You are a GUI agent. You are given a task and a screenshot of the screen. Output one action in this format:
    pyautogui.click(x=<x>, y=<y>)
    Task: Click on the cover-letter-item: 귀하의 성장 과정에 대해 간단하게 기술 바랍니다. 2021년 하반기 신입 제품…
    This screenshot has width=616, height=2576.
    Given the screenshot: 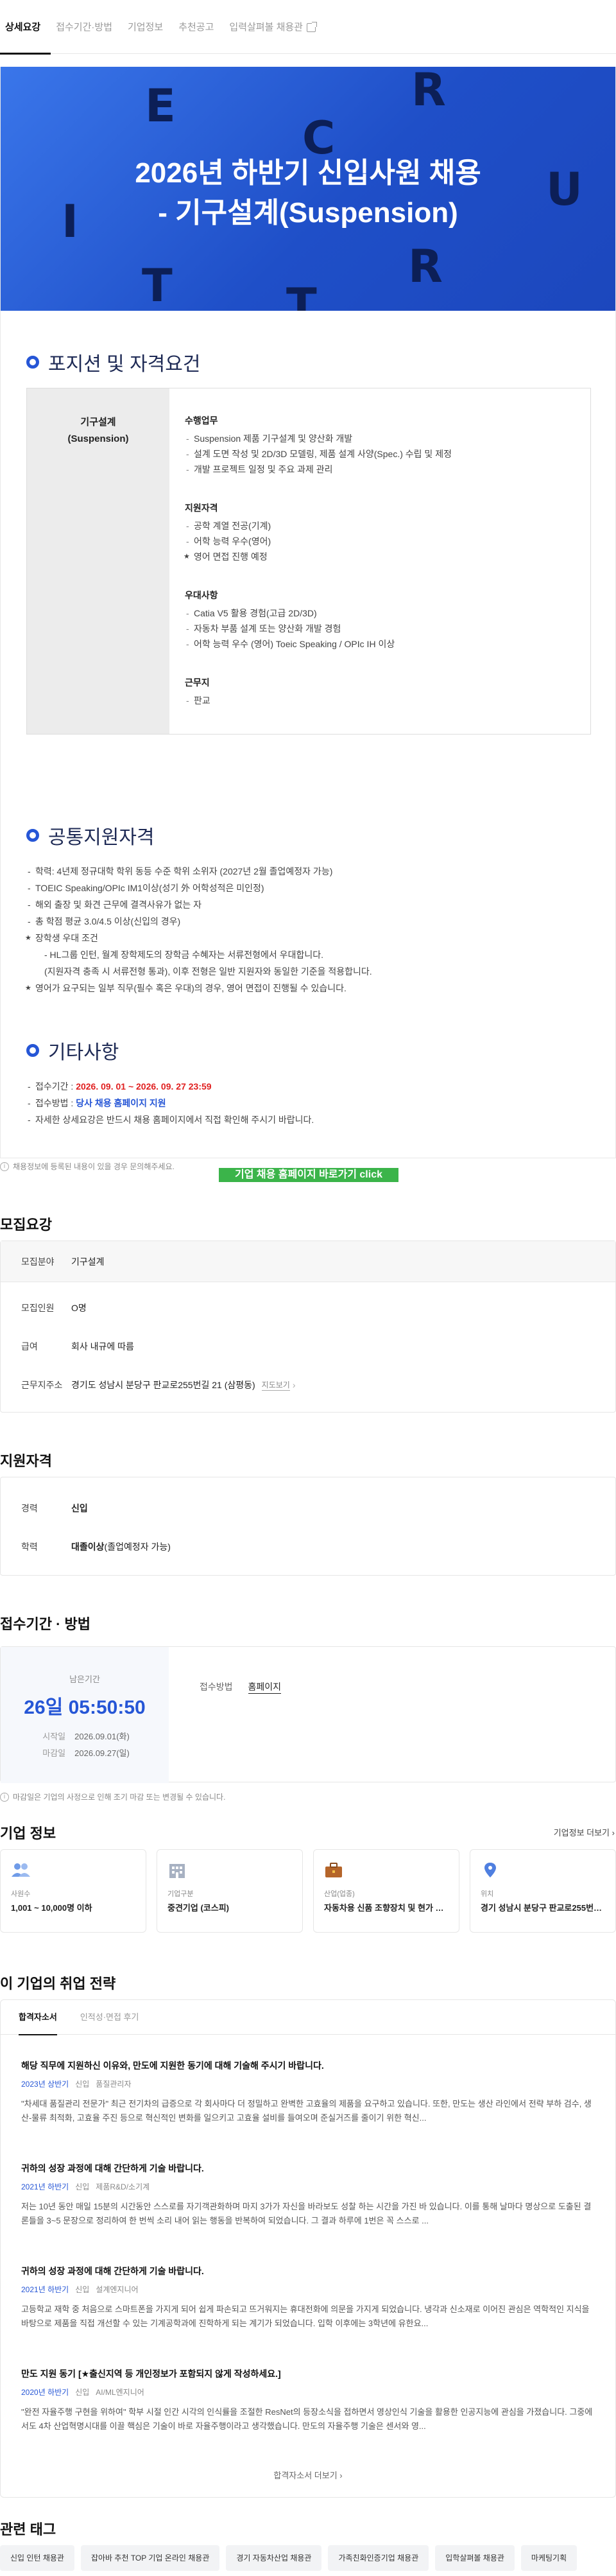 What is the action you would take?
    pyautogui.click(x=310, y=2195)
    